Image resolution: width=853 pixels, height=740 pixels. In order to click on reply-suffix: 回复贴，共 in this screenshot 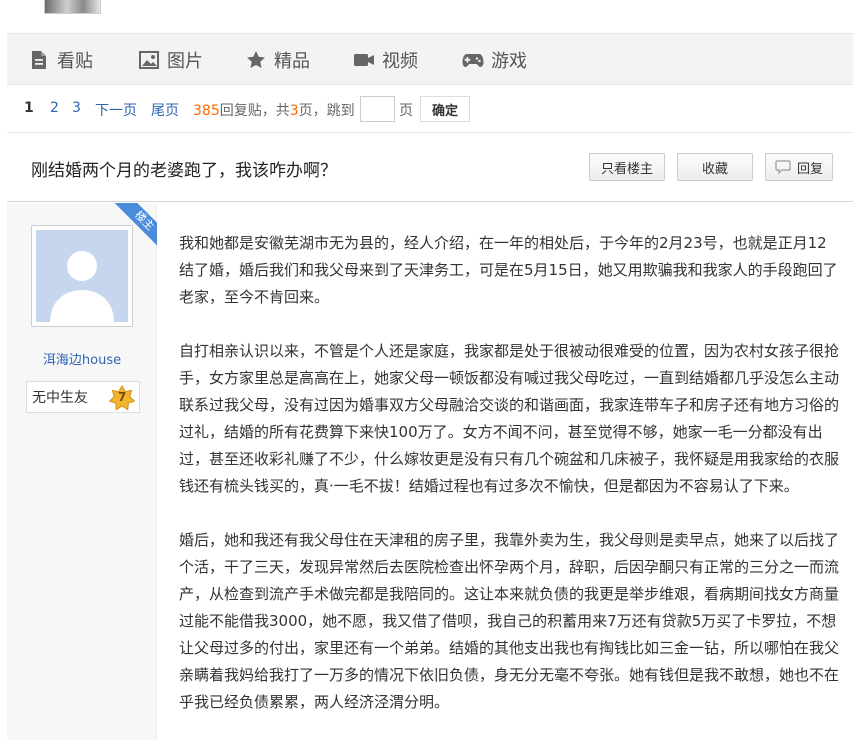, I will do `click(254, 111)`.